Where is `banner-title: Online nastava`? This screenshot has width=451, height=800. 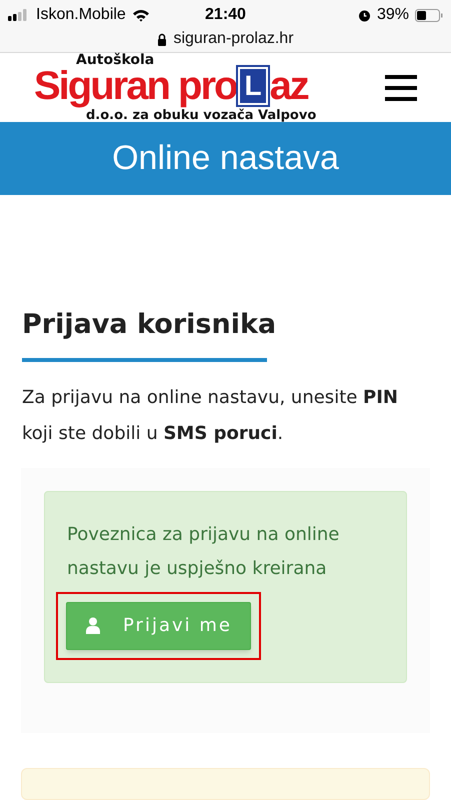 banner-title: Online nastava is located at coordinates (225, 159).